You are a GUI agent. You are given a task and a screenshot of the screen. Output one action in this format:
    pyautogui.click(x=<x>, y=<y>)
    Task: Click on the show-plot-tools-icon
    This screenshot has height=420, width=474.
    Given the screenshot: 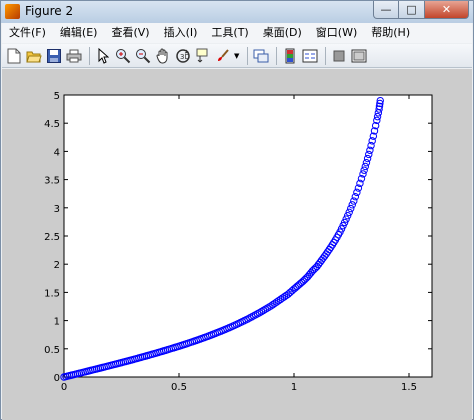 What is the action you would take?
    pyautogui.click(x=359, y=56)
    